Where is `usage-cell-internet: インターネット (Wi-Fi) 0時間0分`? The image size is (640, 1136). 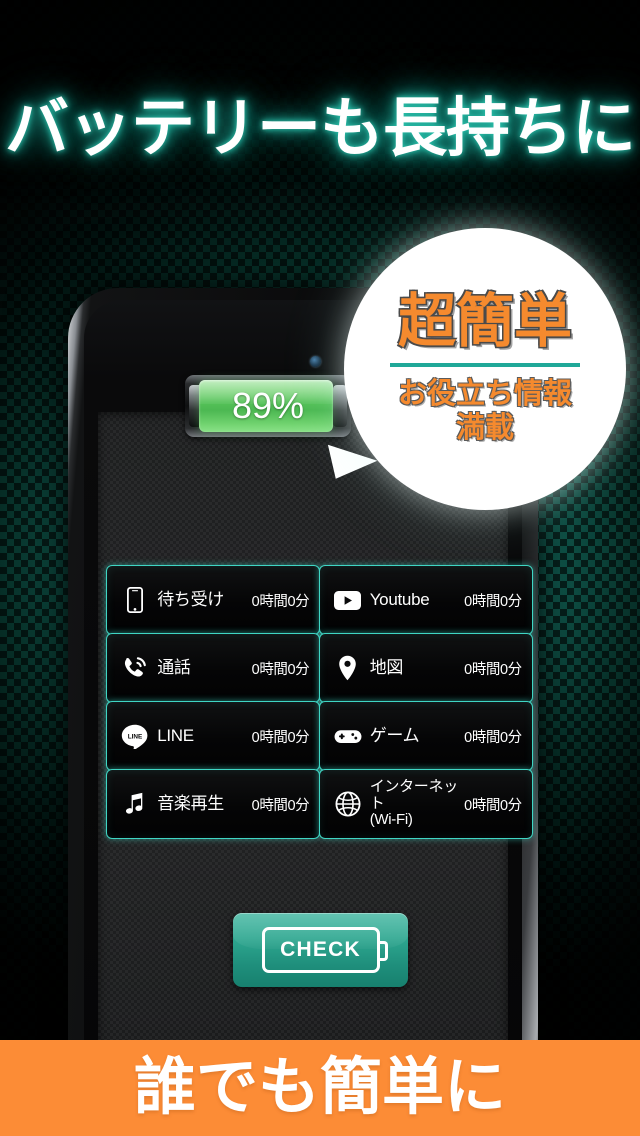
usage-cell-internet: インターネット (Wi-Fi) 0時間0分 is located at coordinates (425, 804).